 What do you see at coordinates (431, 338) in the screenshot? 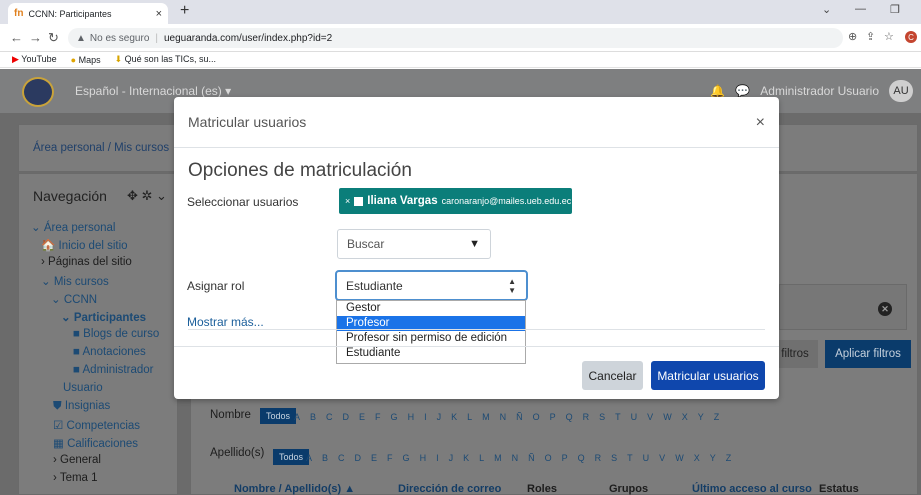
I see `role-option-profesor-sin-edicion: Profesor sin permiso de edición` at bounding box center [431, 338].